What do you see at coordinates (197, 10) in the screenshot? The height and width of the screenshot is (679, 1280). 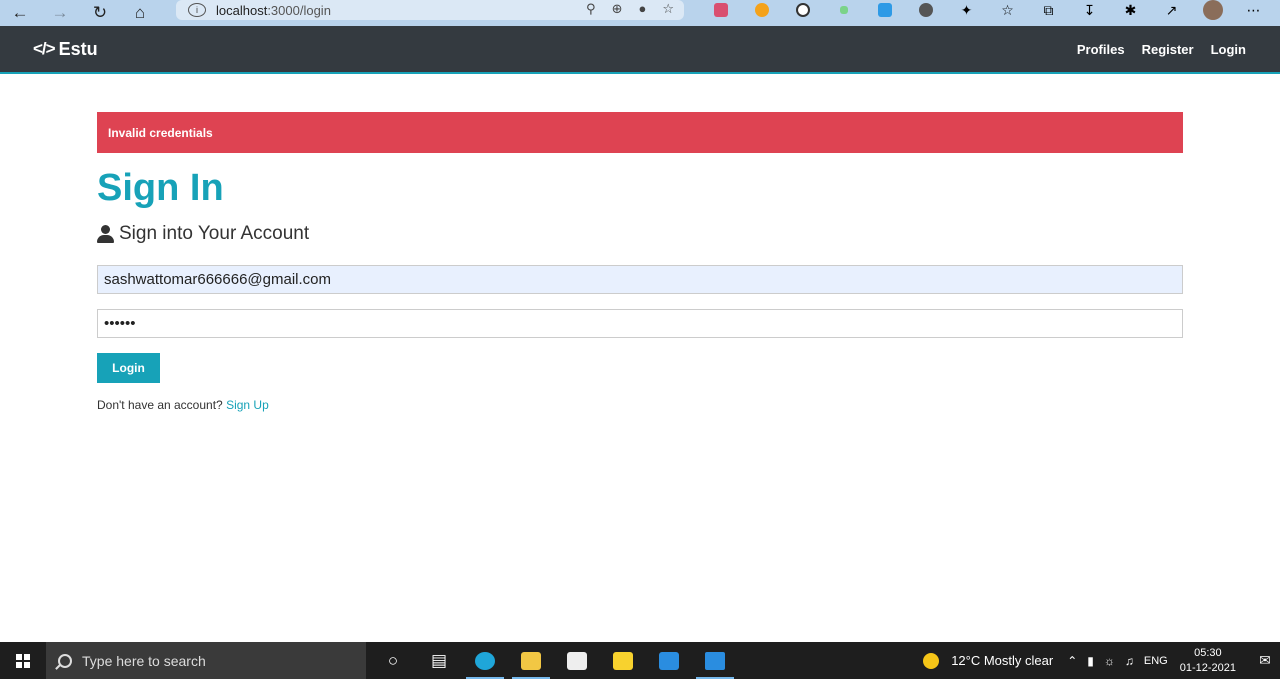 I see `site-info-icon: i` at bounding box center [197, 10].